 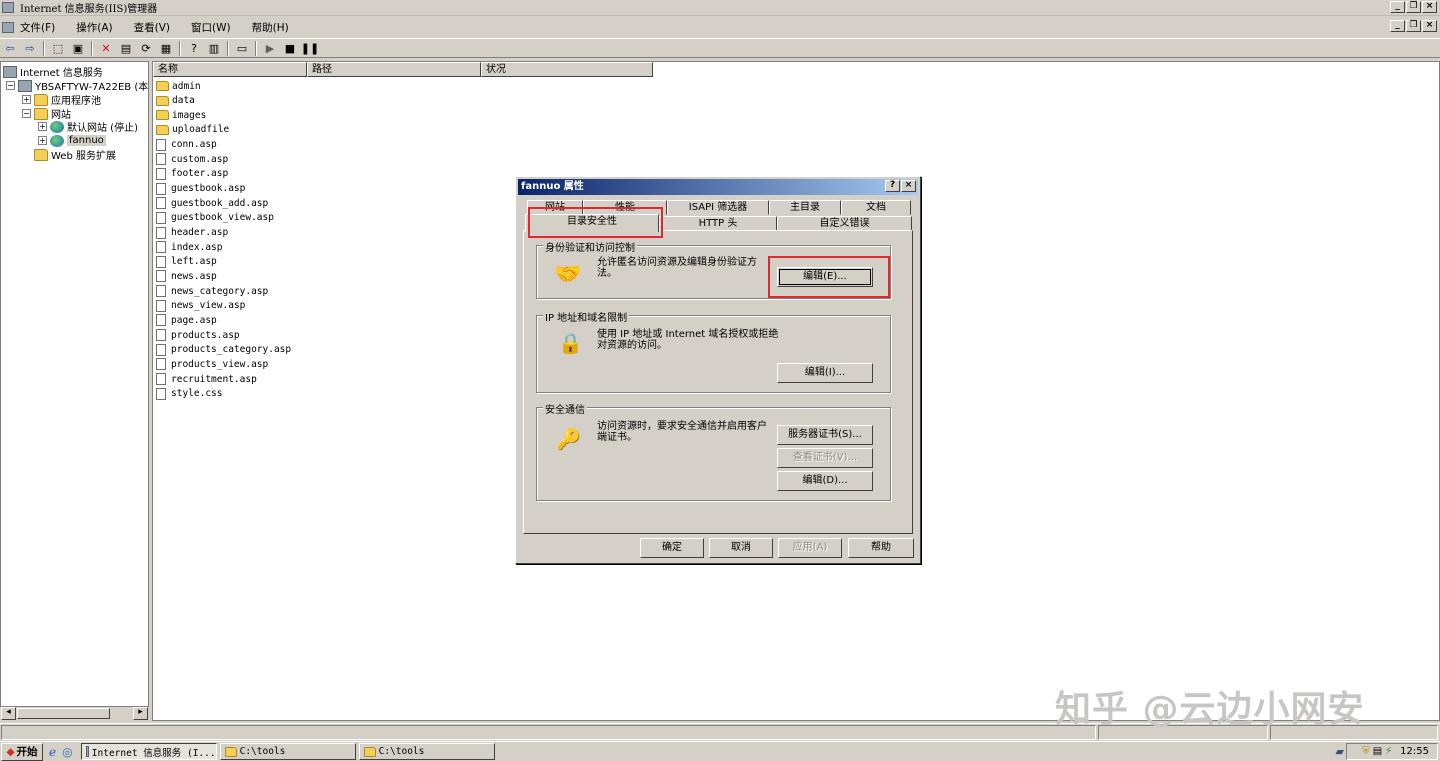 What do you see at coordinates (46, 114) in the screenshot?
I see `tree-websites: − 网站` at bounding box center [46, 114].